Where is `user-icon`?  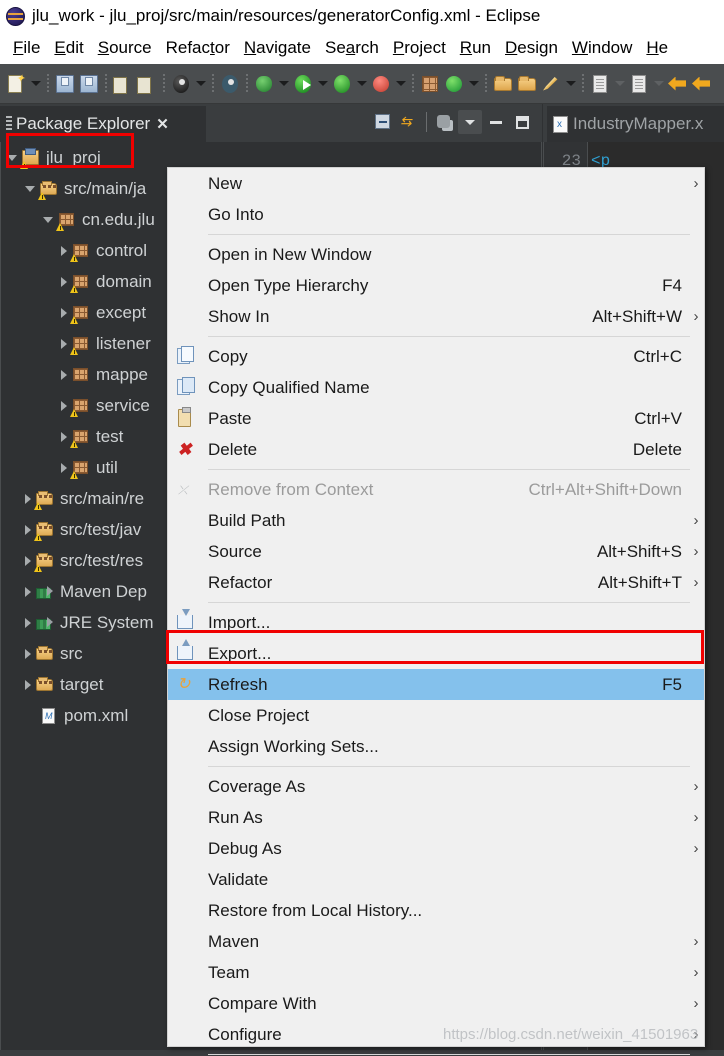
user-icon is located at coordinates (181, 84).